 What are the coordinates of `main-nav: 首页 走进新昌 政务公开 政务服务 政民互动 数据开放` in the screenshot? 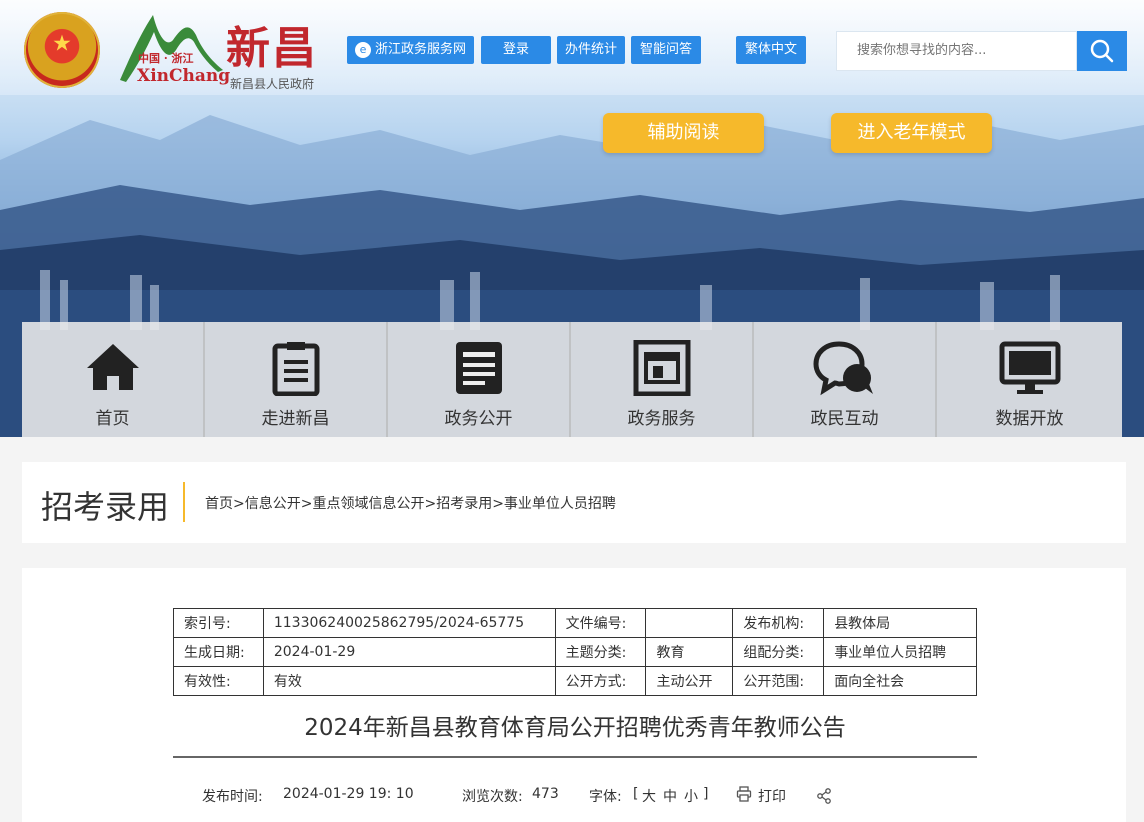 It's located at (572, 379).